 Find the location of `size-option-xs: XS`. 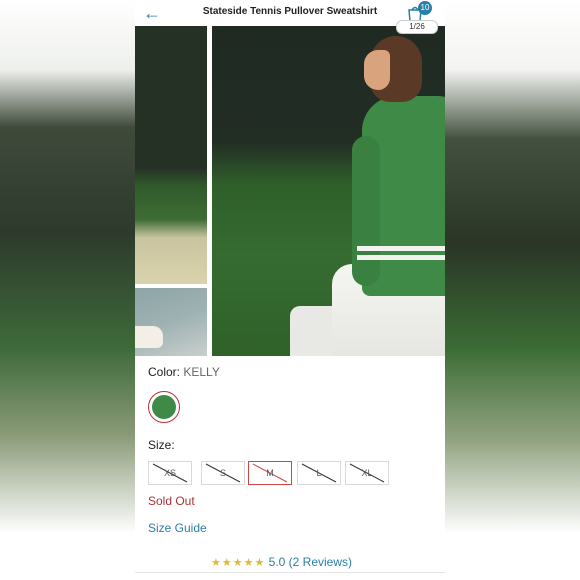

size-option-xs: XS is located at coordinates (170, 473).